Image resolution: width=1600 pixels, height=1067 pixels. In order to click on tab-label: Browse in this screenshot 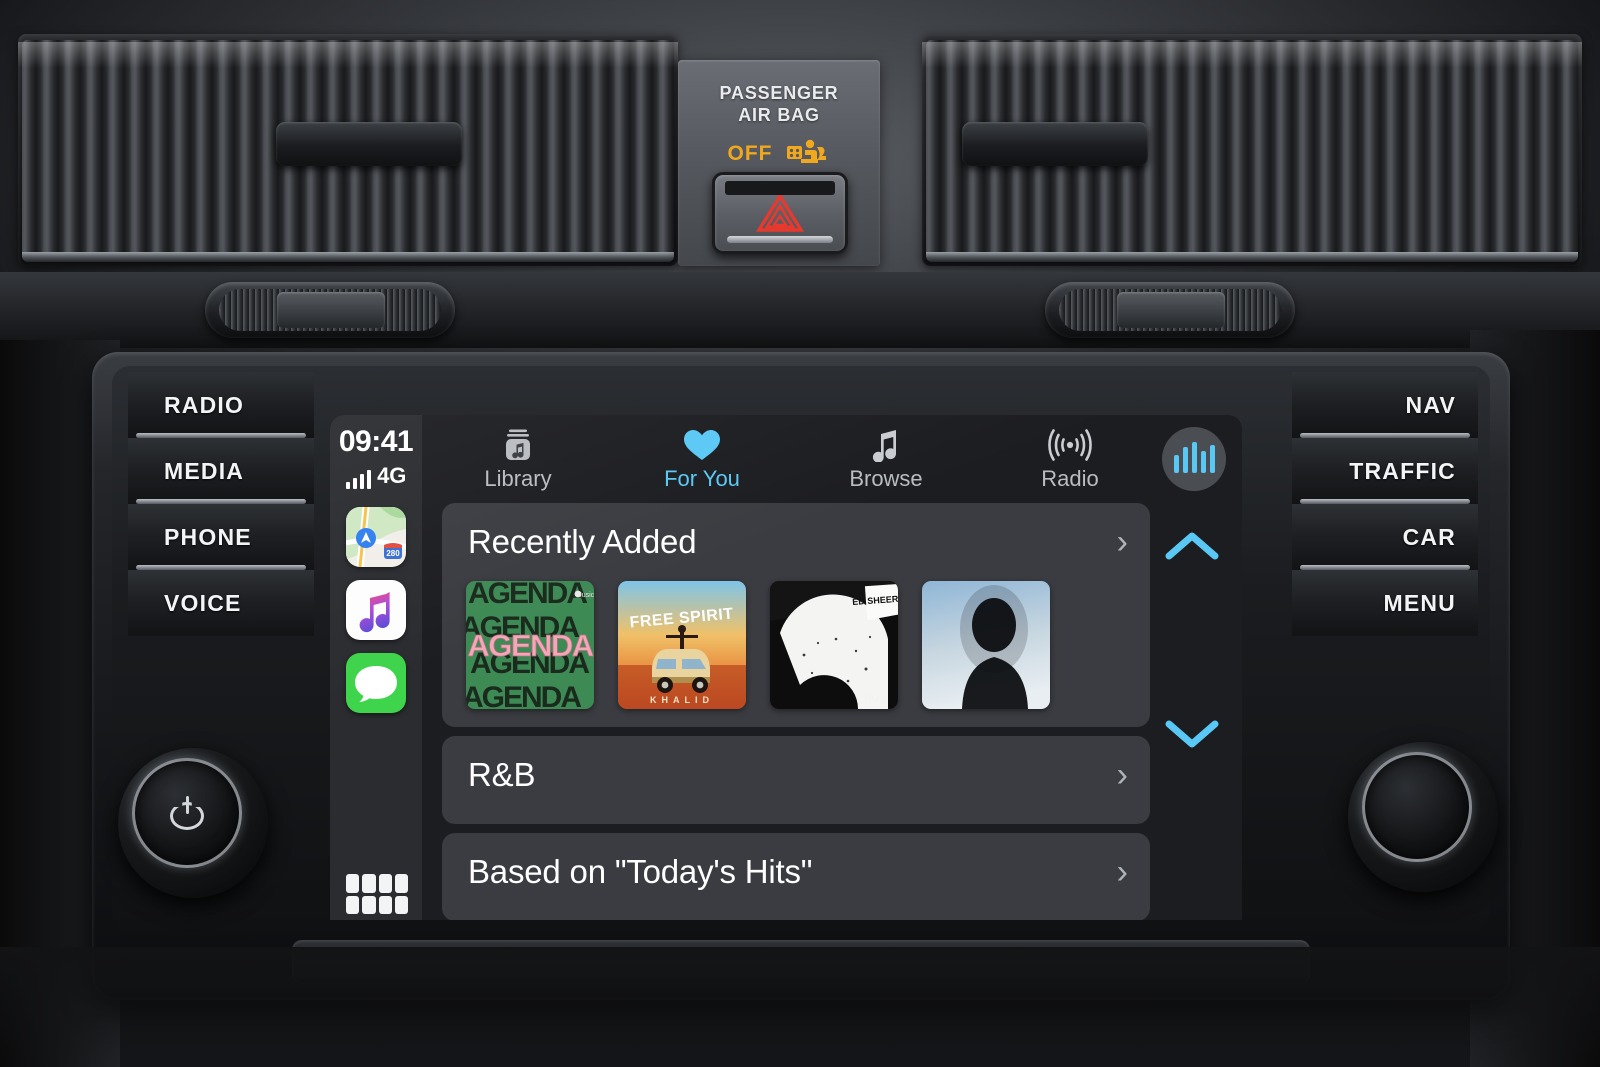, I will do `click(886, 478)`.